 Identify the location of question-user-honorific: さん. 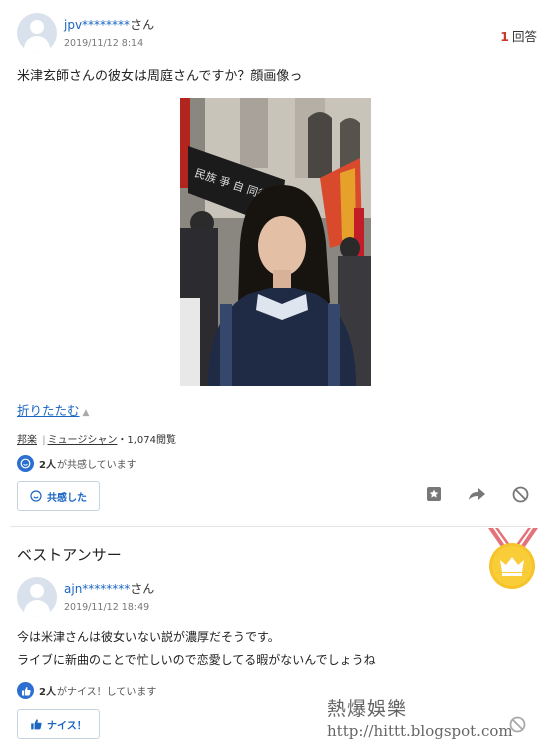
(142, 25).